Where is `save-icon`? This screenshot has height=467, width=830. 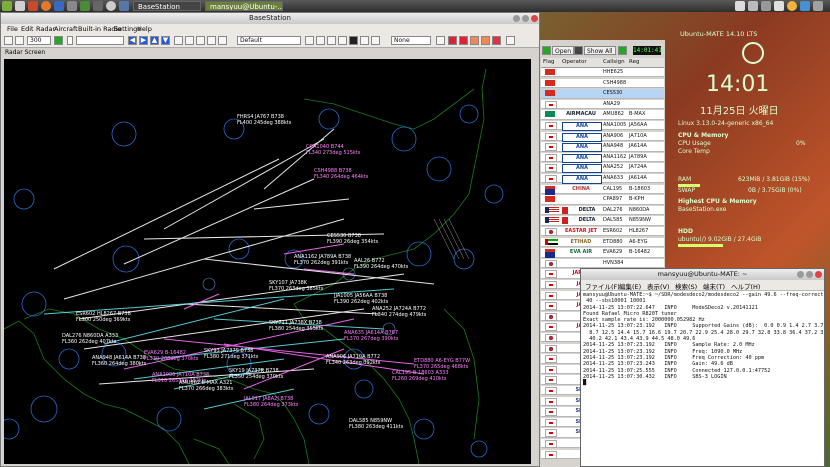 save-icon is located at coordinates (19, 40).